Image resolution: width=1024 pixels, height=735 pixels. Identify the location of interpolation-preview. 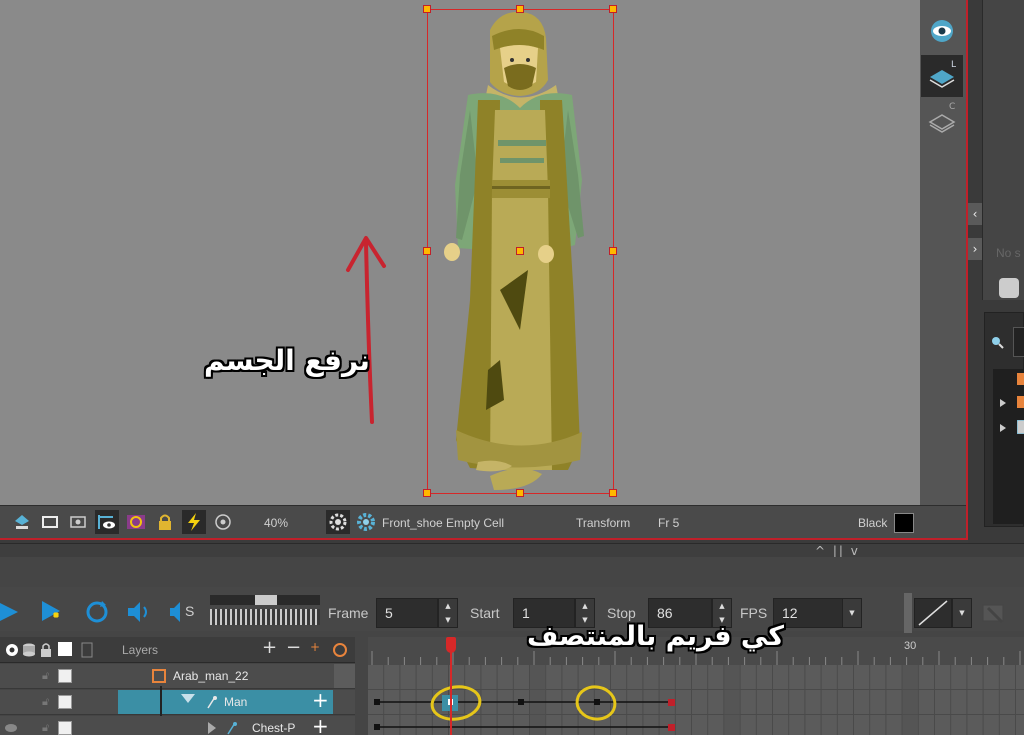
(933, 613).